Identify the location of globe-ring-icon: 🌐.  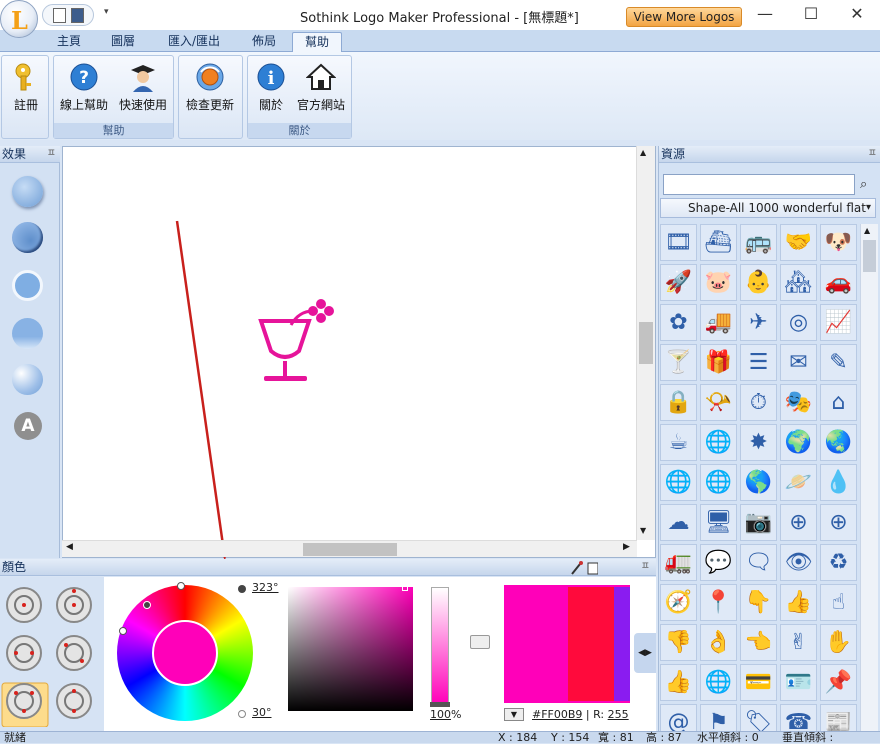
(718, 442).